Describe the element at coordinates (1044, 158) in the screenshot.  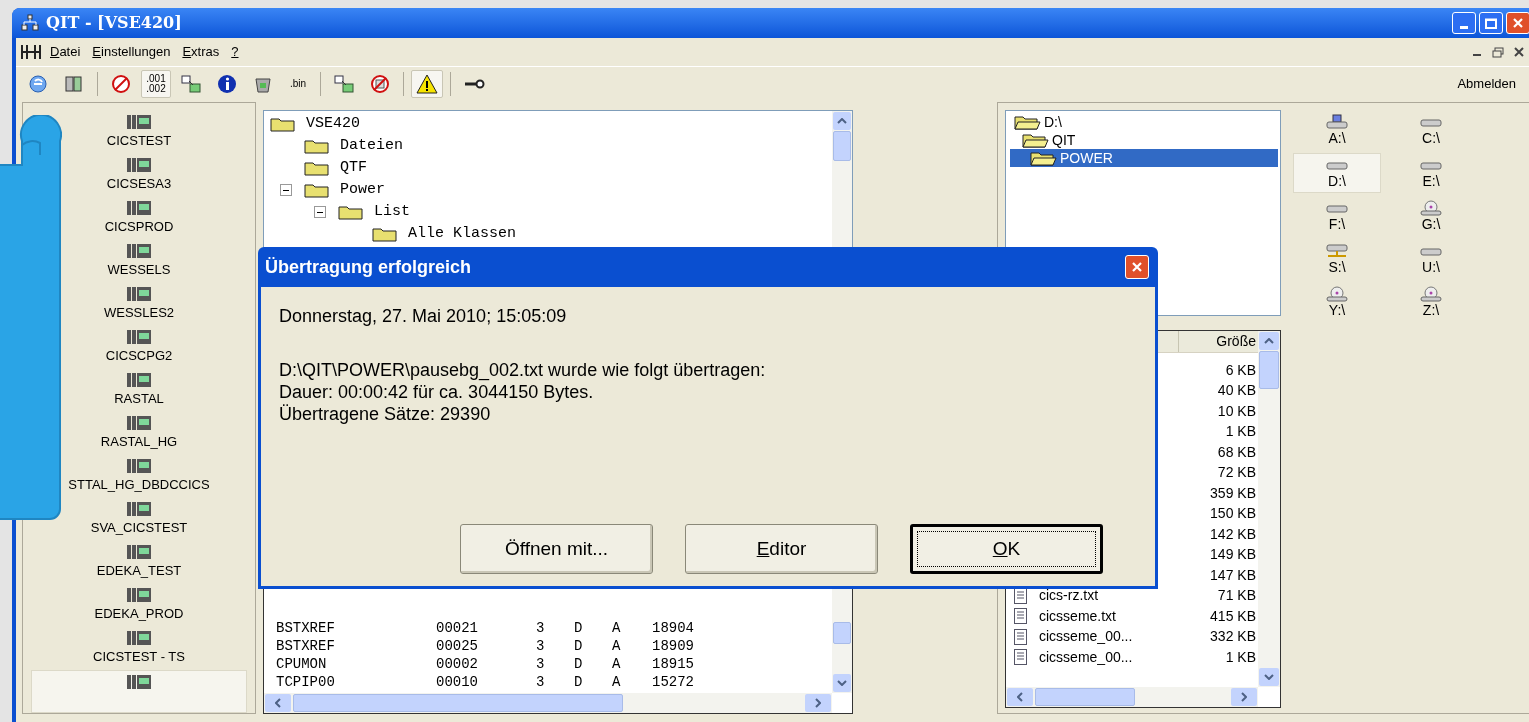
I see `open-folder-icon` at that location.